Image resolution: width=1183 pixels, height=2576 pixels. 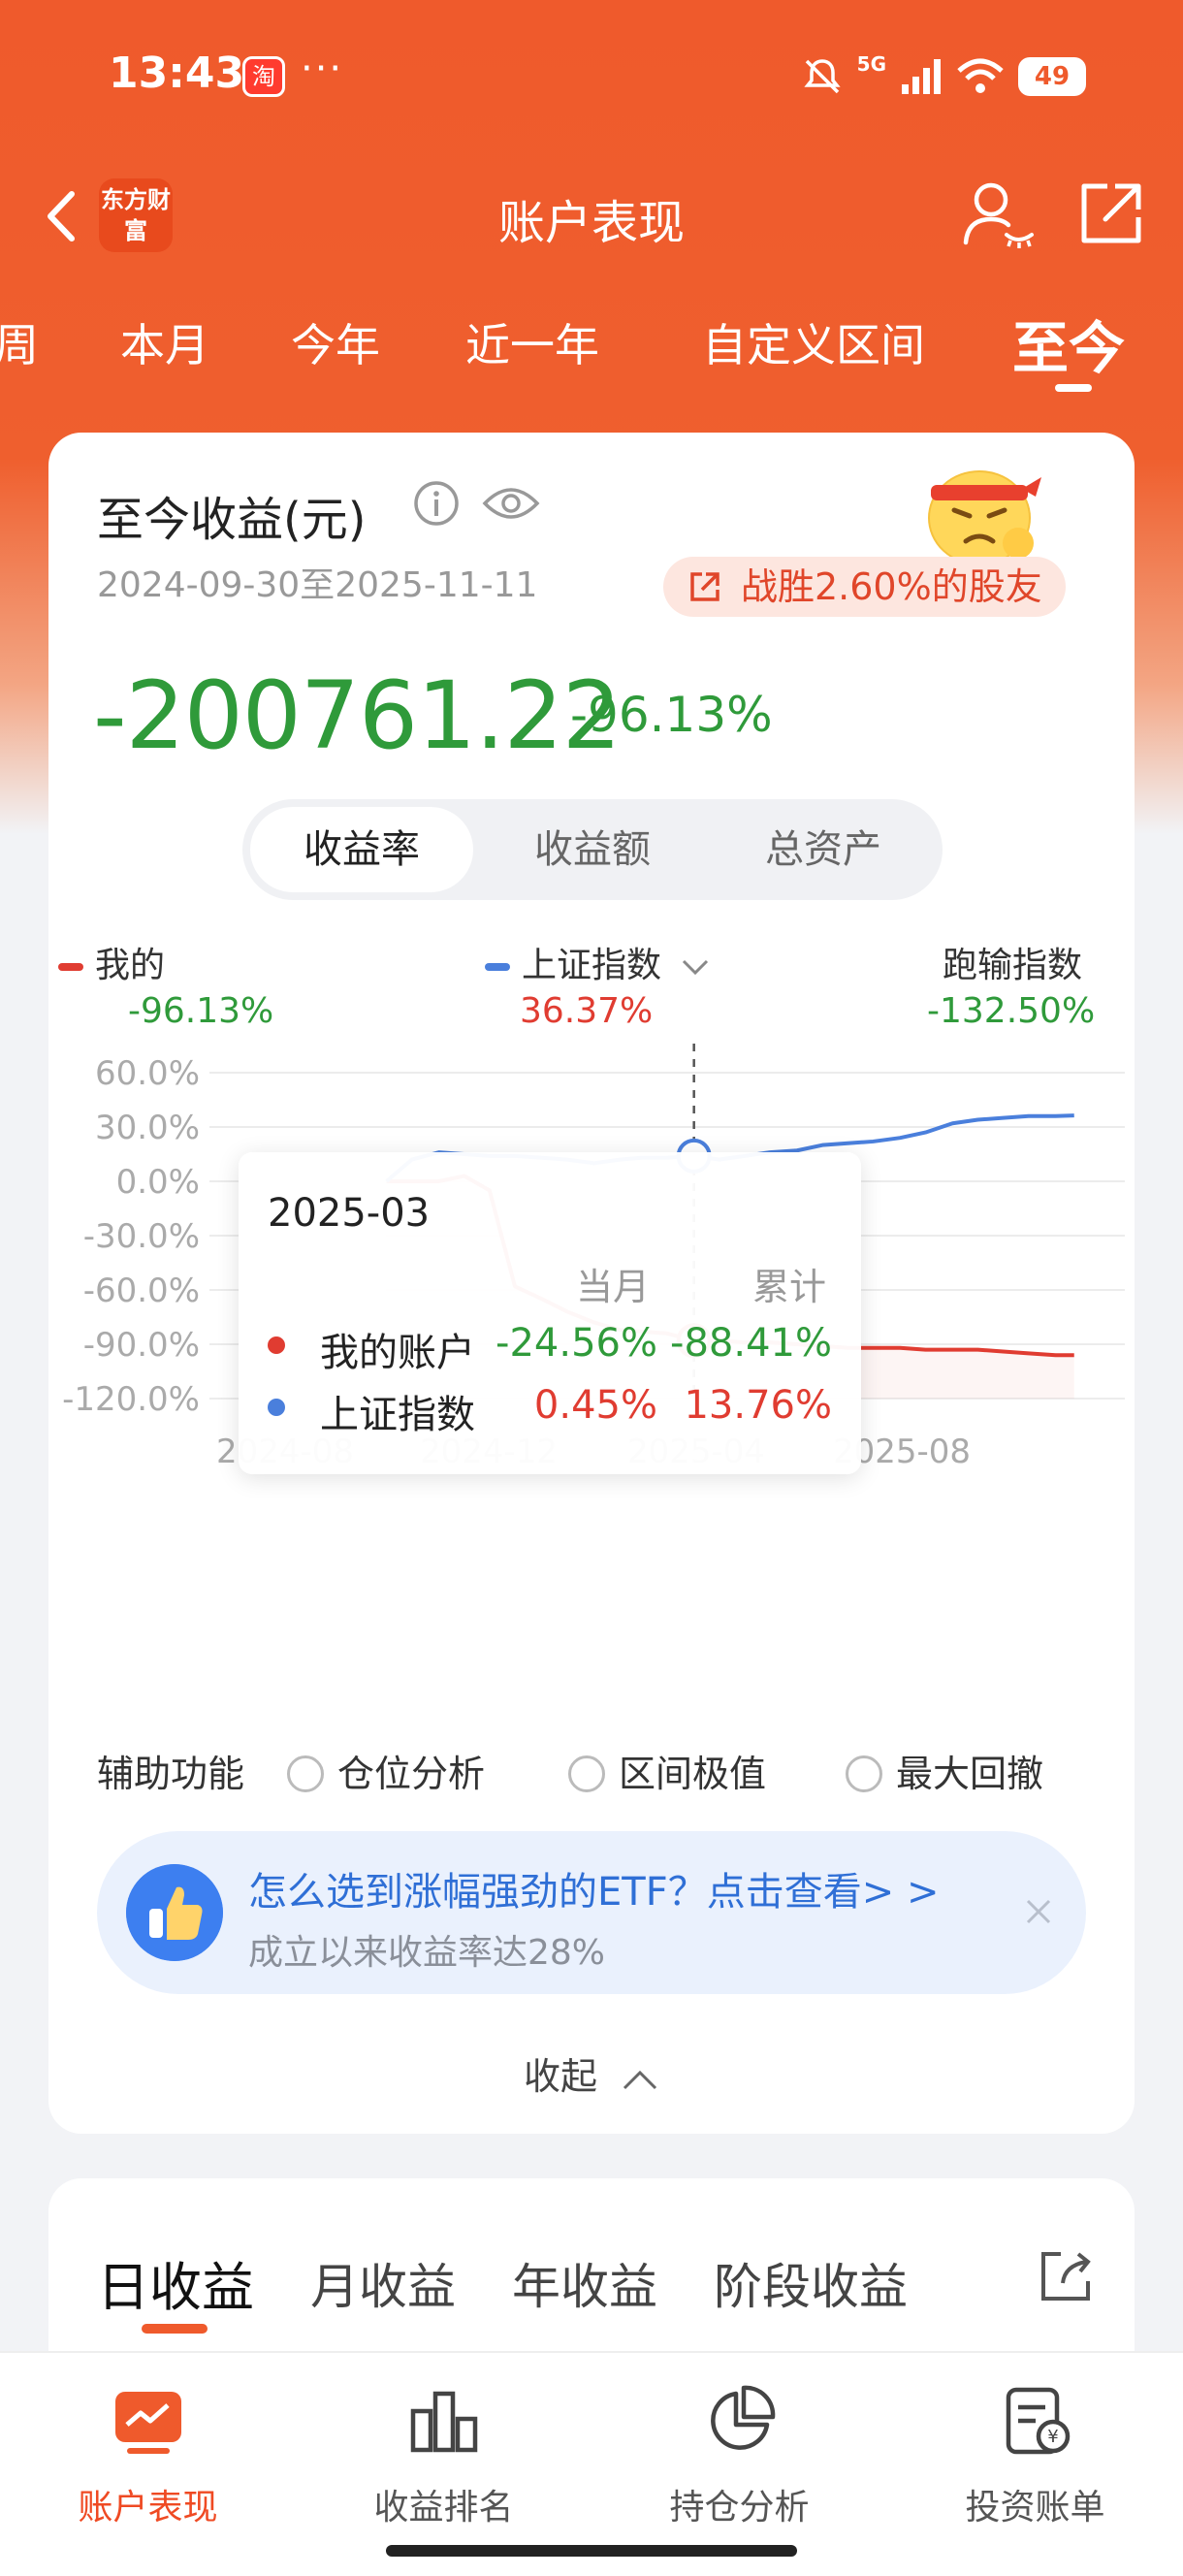 I want to click on tooltip-index-month: 0.45%, so click(x=595, y=1405).